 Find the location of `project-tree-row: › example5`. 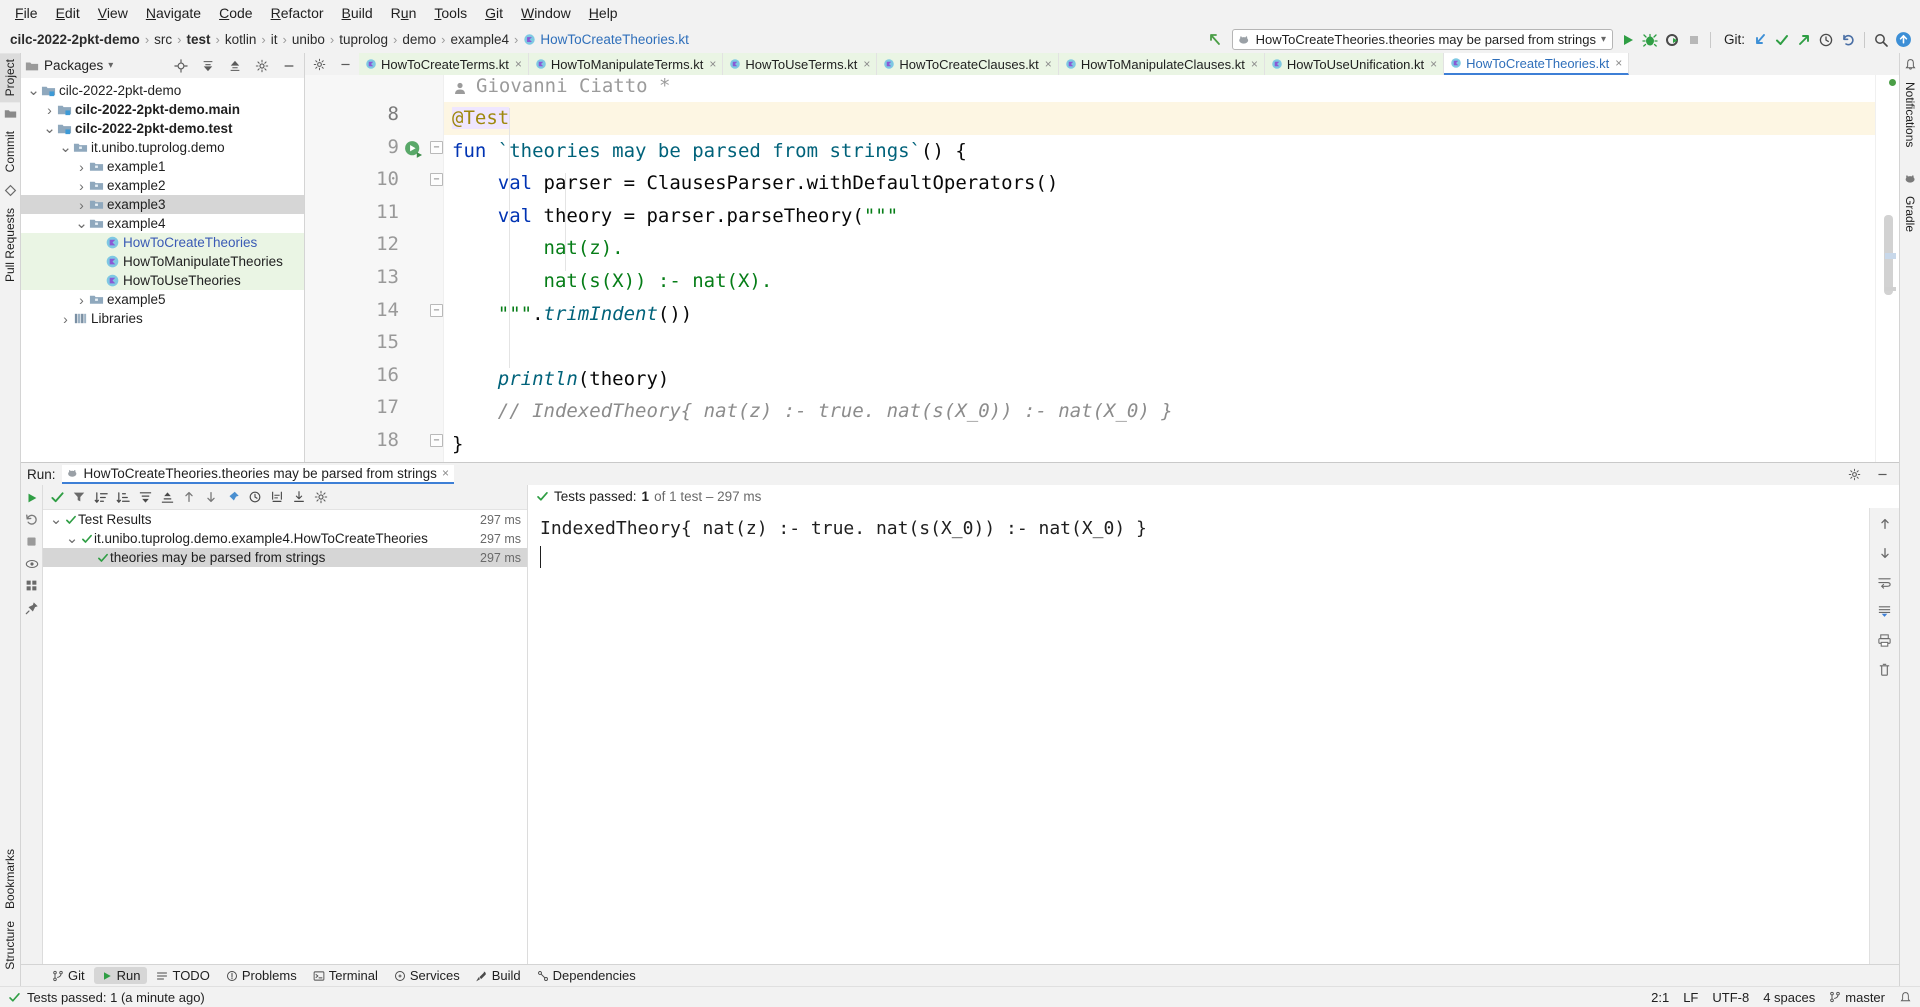

project-tree-row: › example5 is located at coordinates (162, 299).